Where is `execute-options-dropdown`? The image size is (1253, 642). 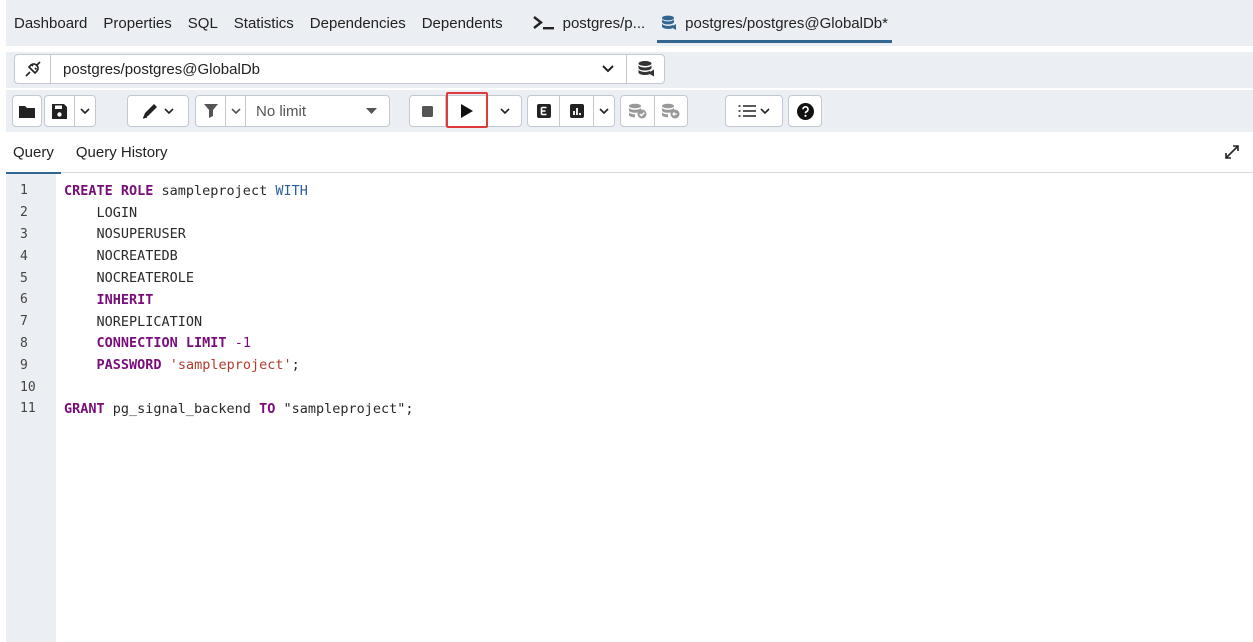 execute-options-dropdown is located at coordinates (504, 111).